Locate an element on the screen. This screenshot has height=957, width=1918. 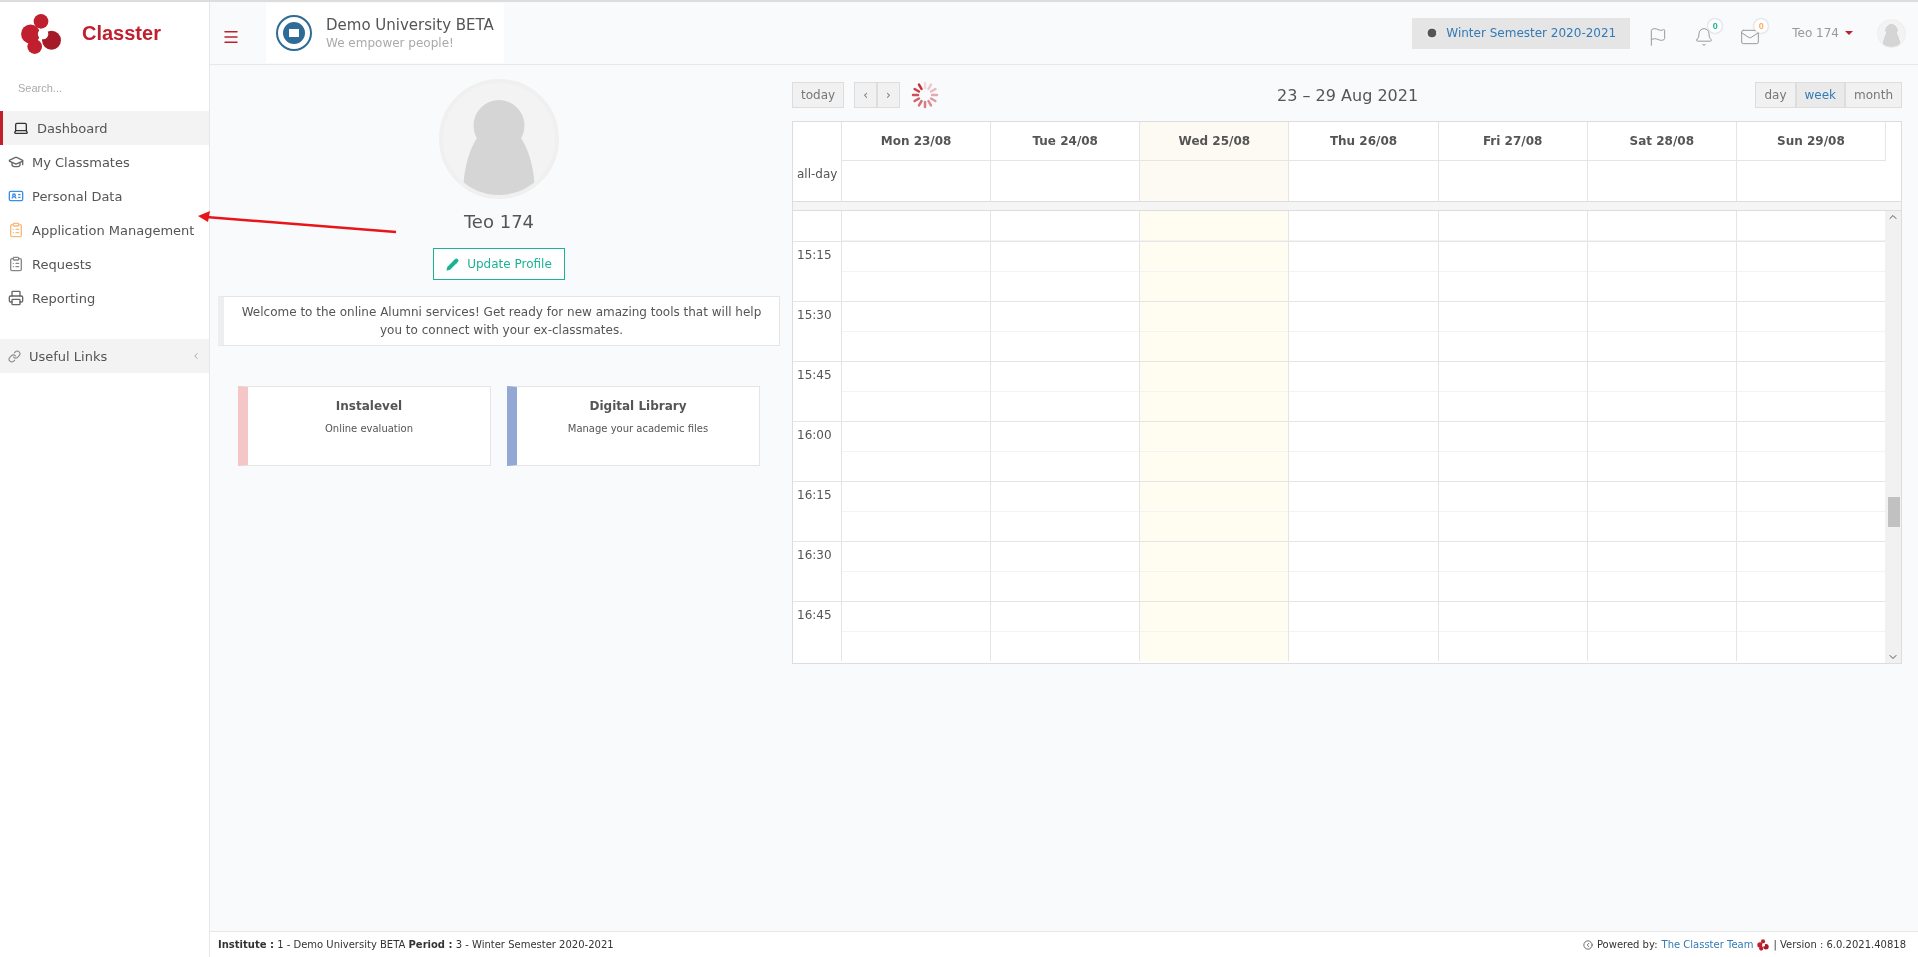
today-button: today is located at coordinates (818, 95).